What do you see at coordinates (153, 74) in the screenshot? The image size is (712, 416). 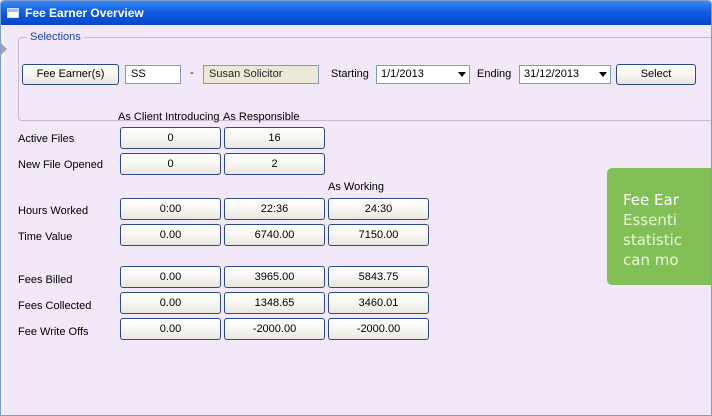 I see `fee-earner-code-field: SS` at bounding box center [153, 74].